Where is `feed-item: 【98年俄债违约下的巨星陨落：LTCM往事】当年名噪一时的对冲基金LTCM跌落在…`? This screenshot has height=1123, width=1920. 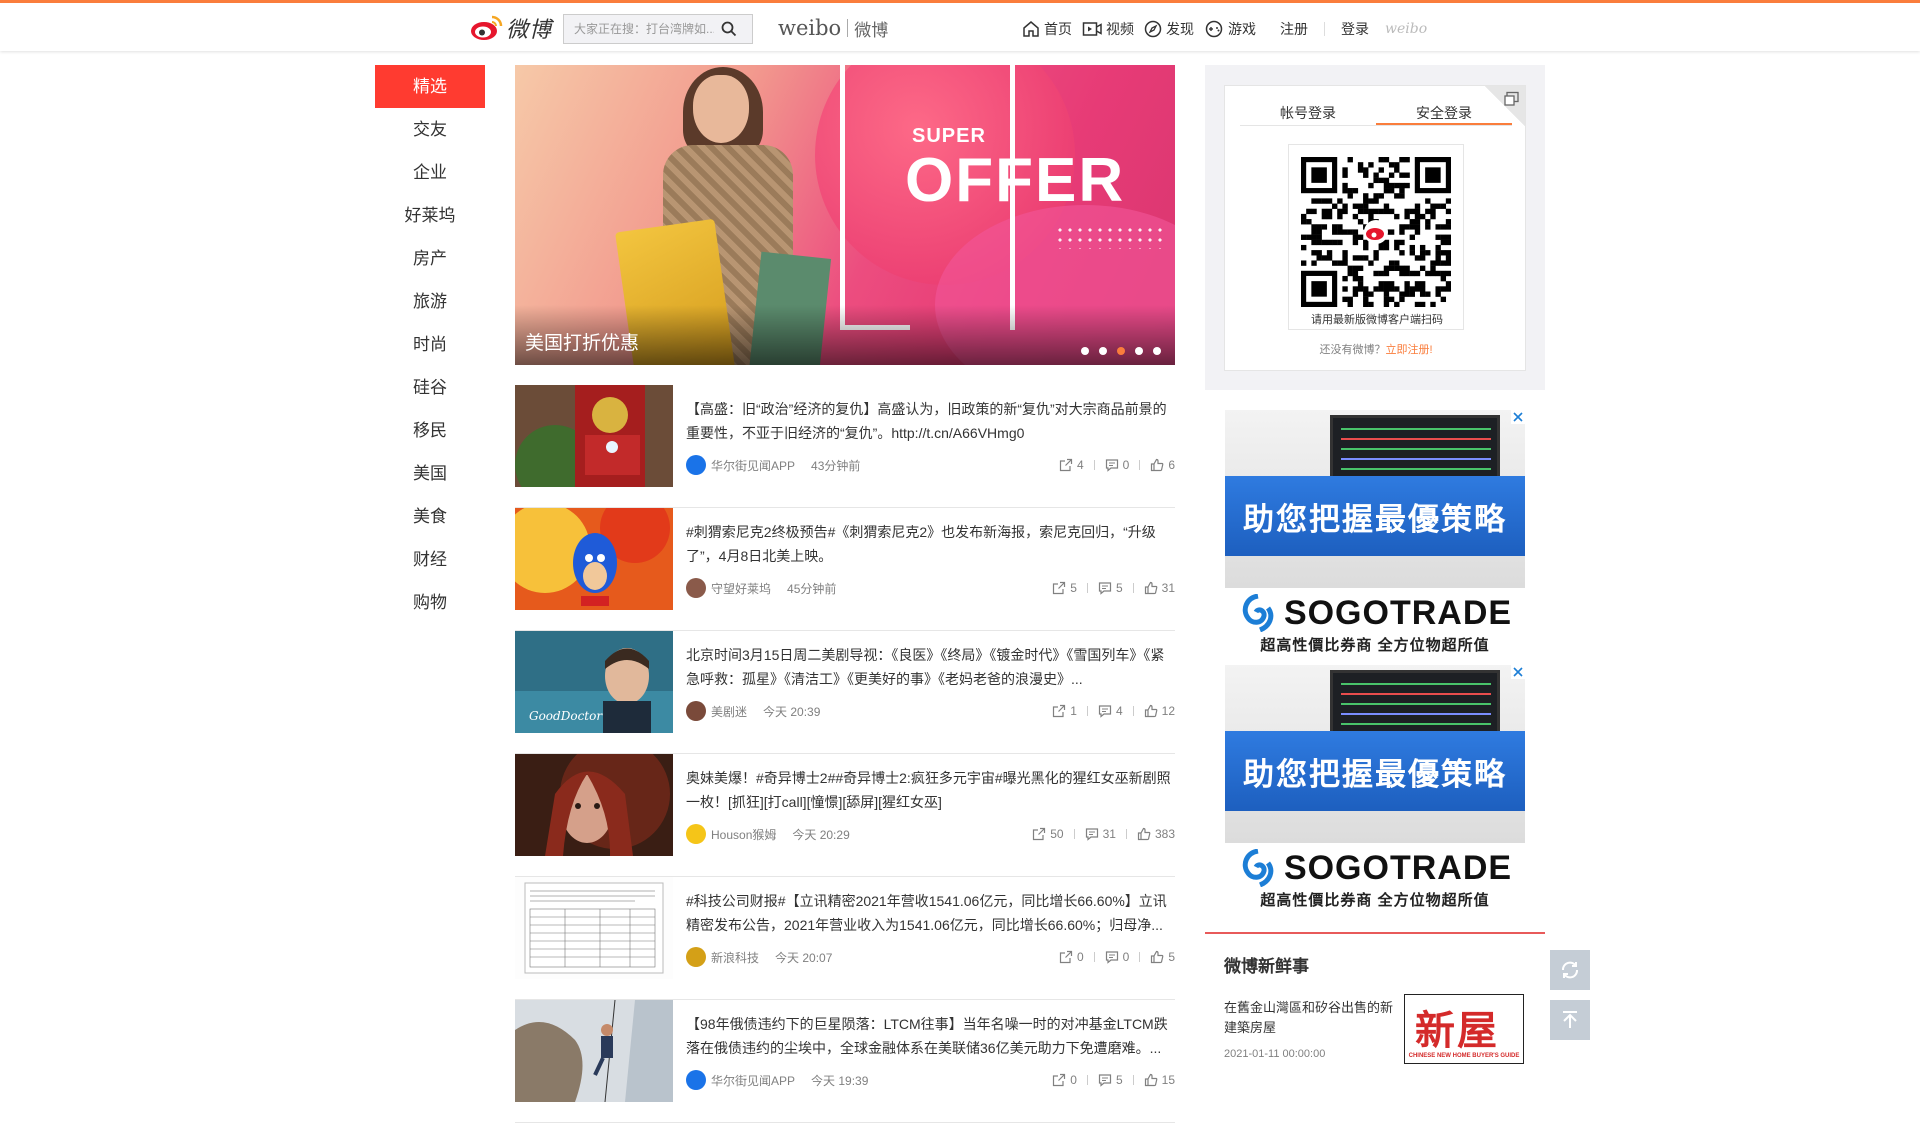 feed-item: 【98年俄债违约下的巨星陨落：LTCM往事】当年名噪一时的对冲基金LTCM跌落在… is located at coordinates (845, 1061).